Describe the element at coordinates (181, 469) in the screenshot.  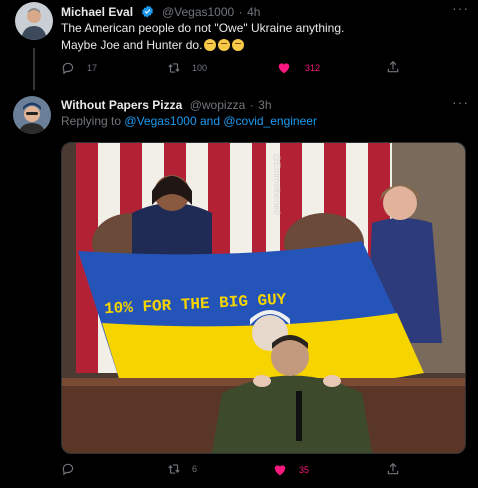
I see `tweet2-retweet-button: 6` at that location.